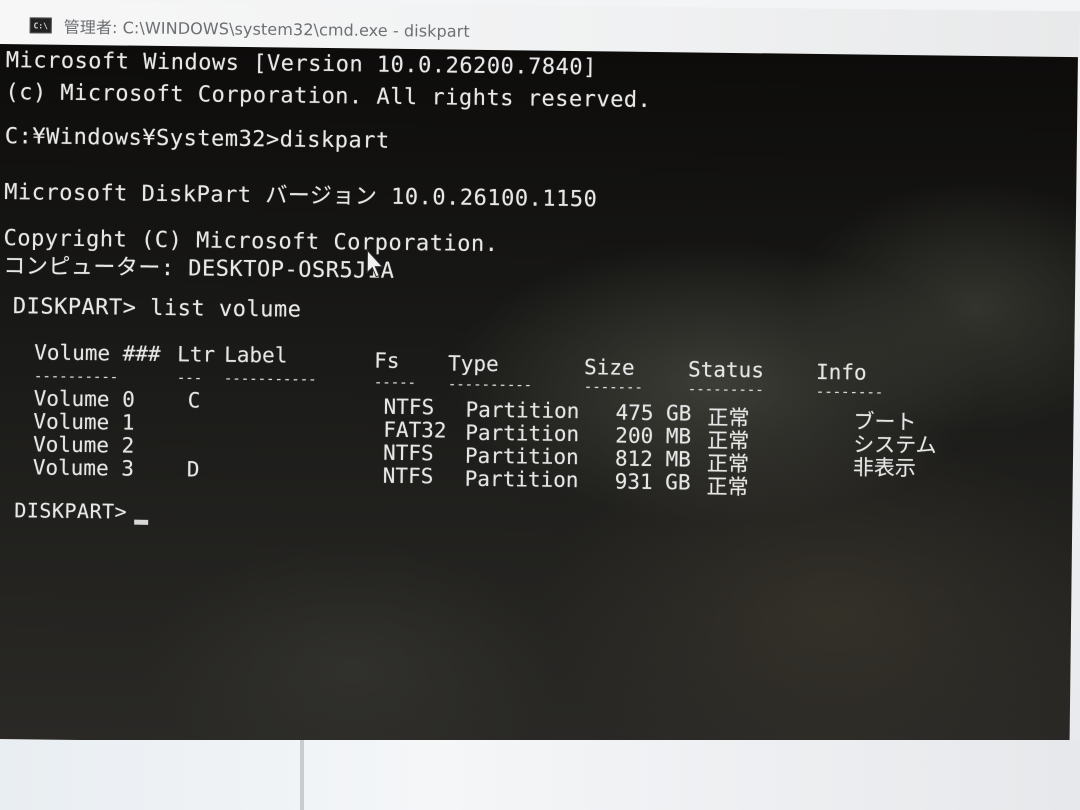 Image resolution: width=1080 pixels, height=810 pixels. What do you see at coordinates (83, 445) in the screenshot?
I see `row2-volume: Volume 2` at bounding box center [83, 445].